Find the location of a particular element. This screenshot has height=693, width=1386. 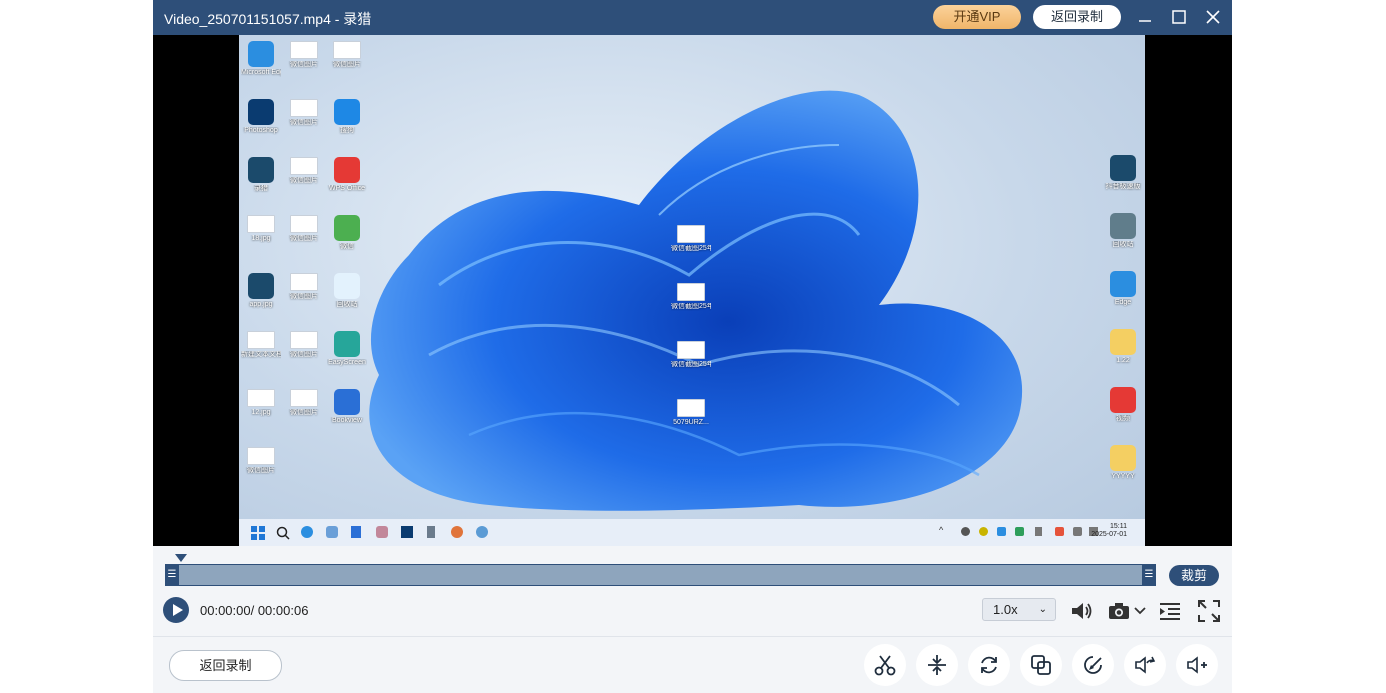

scissors-icon is located at coordinates (885, 665).